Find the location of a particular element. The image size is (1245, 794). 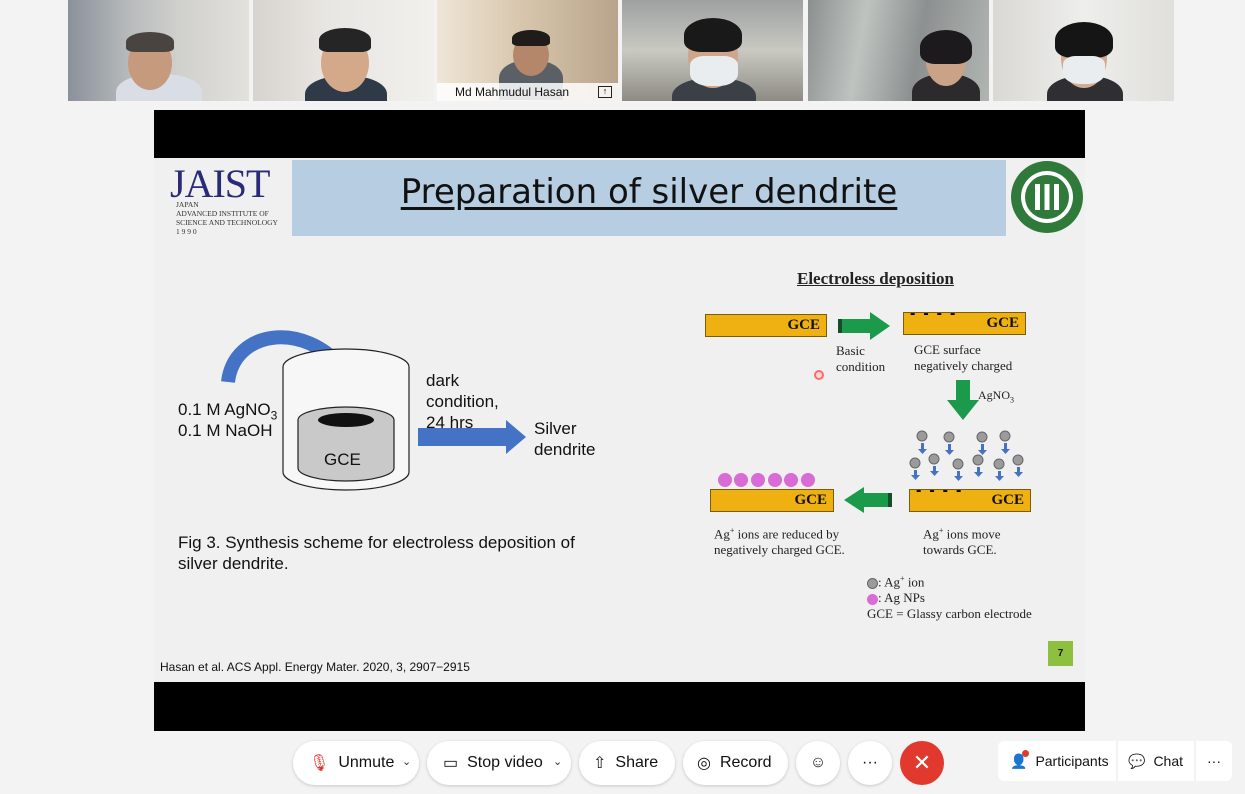

reagent-2: 0.1 M NaOH is located at coordinates (225, 430).